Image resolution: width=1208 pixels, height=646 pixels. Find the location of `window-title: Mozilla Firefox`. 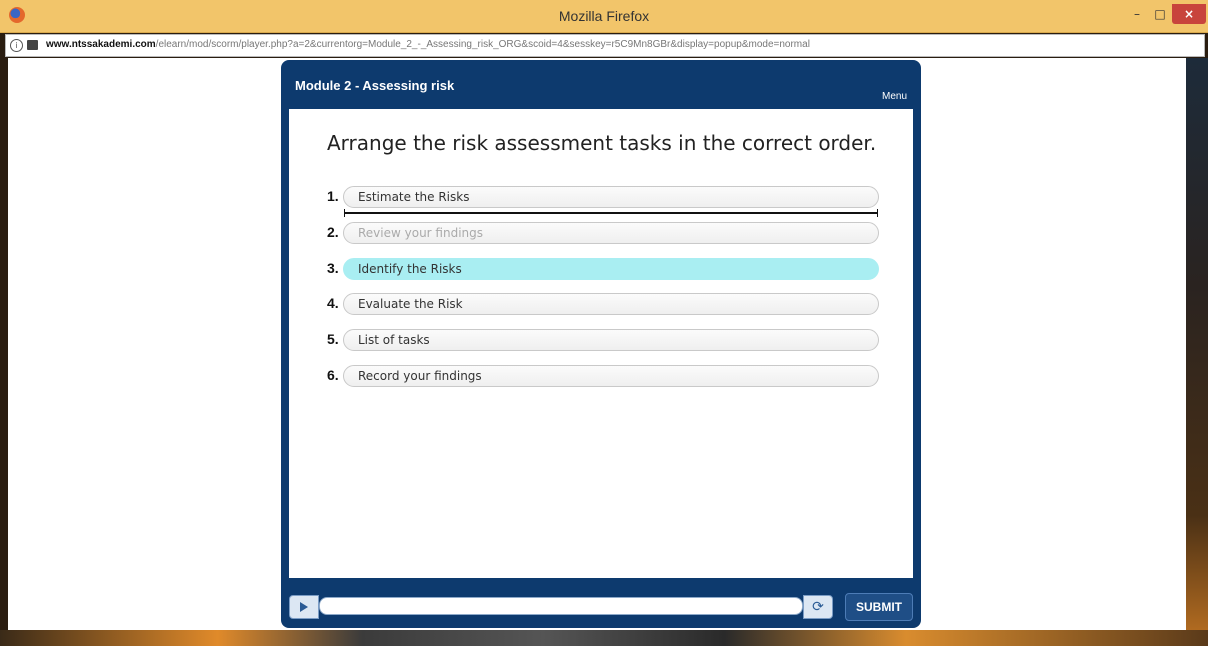

window-title: Mozilla Firefox is located at coordinates (604, 16).